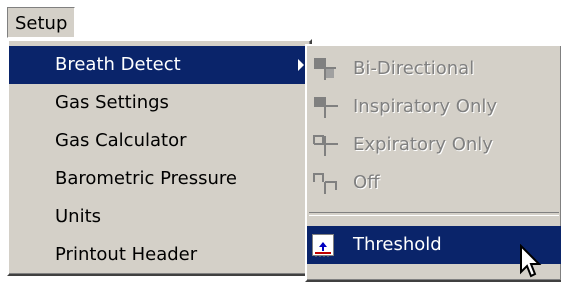 Image resolution: width=561 pixels, height=282 pixels. I want to click on submenu-item-bi-directional: Bi-Directional, so click(434, 69).